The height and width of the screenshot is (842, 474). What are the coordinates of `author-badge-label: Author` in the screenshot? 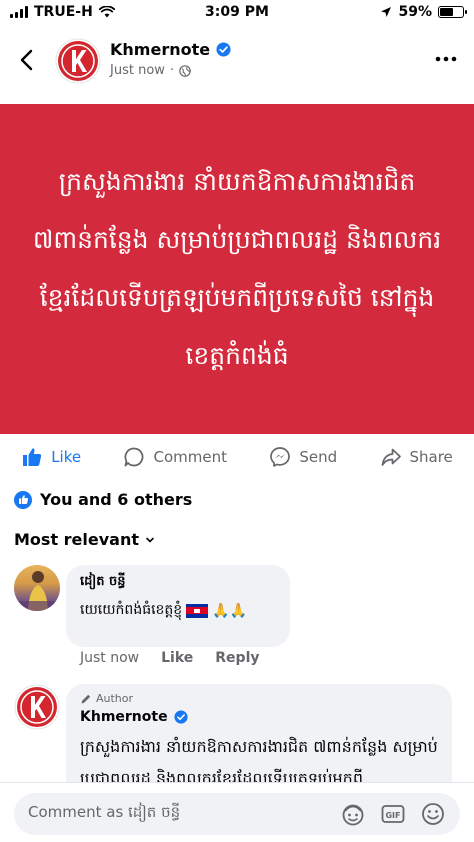 It's located at (115, 698).